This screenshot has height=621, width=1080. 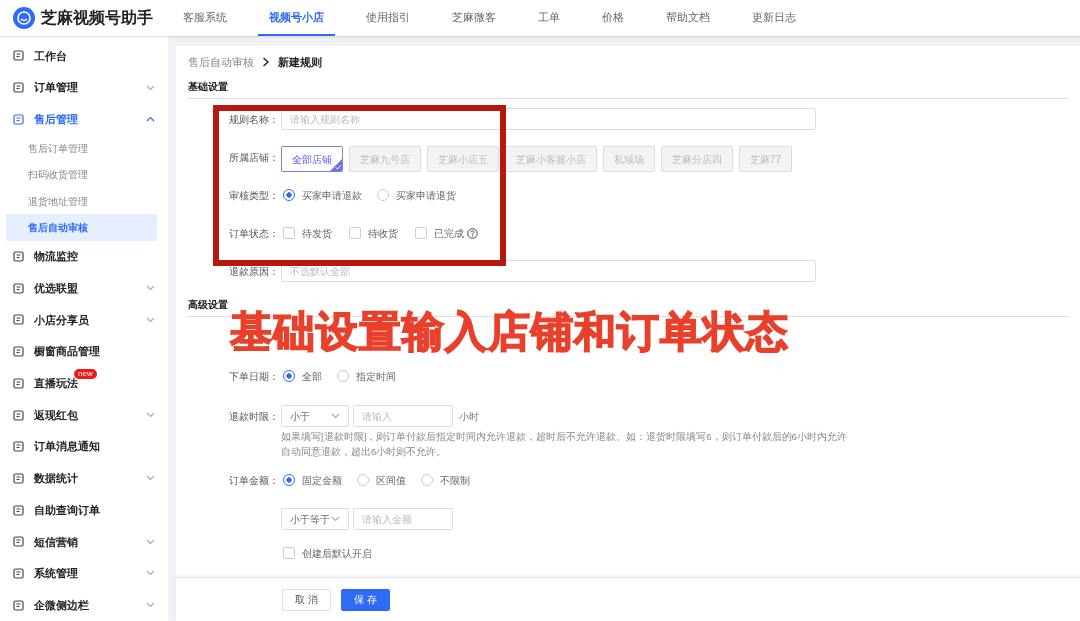 I want to click on option-label: 不限制, so click(x=455, y=480).